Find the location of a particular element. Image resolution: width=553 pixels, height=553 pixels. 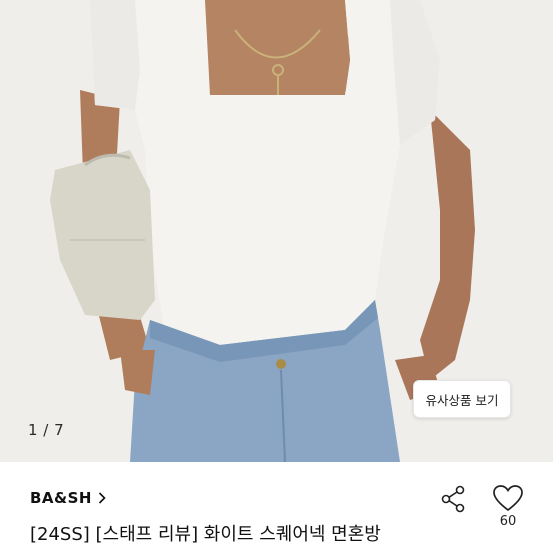

like-count: 60 is located at coordinates (508, 521).